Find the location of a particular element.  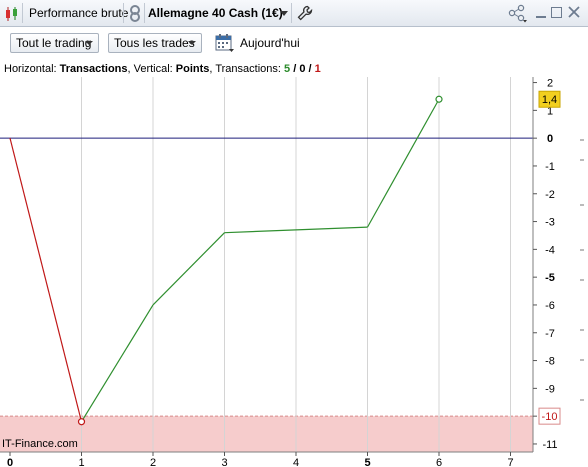

y-tick-label: -11 is located at coordinates (549, 445).